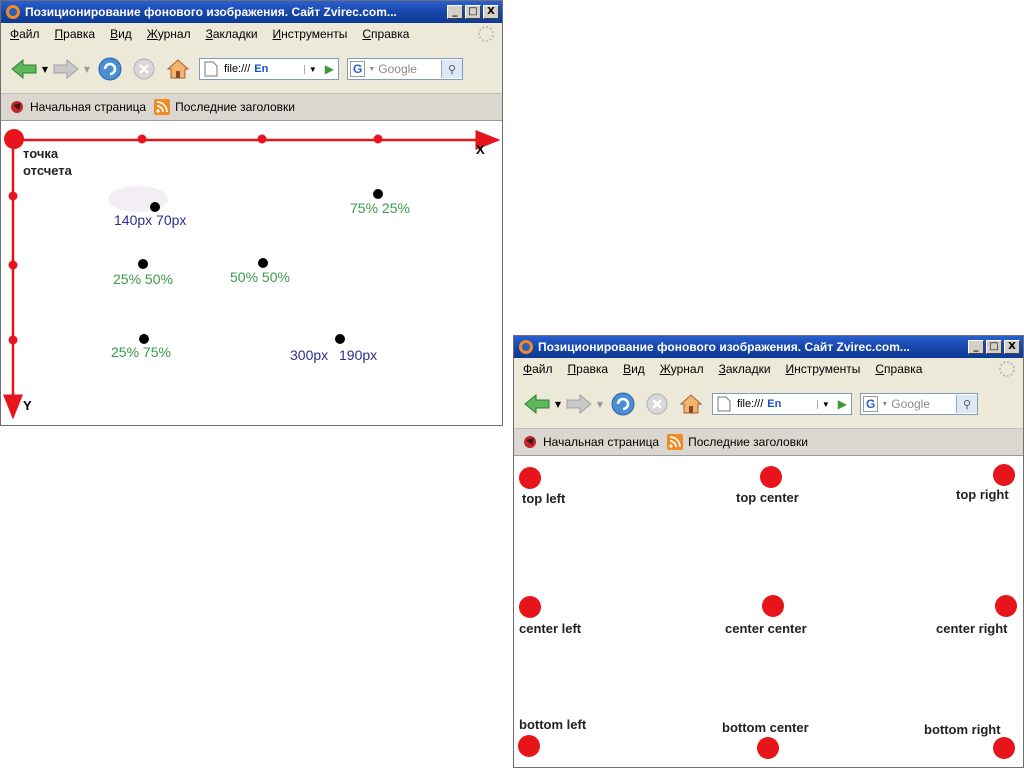  I want to click on label-bottom-center: bottom center, so click(765, 727).